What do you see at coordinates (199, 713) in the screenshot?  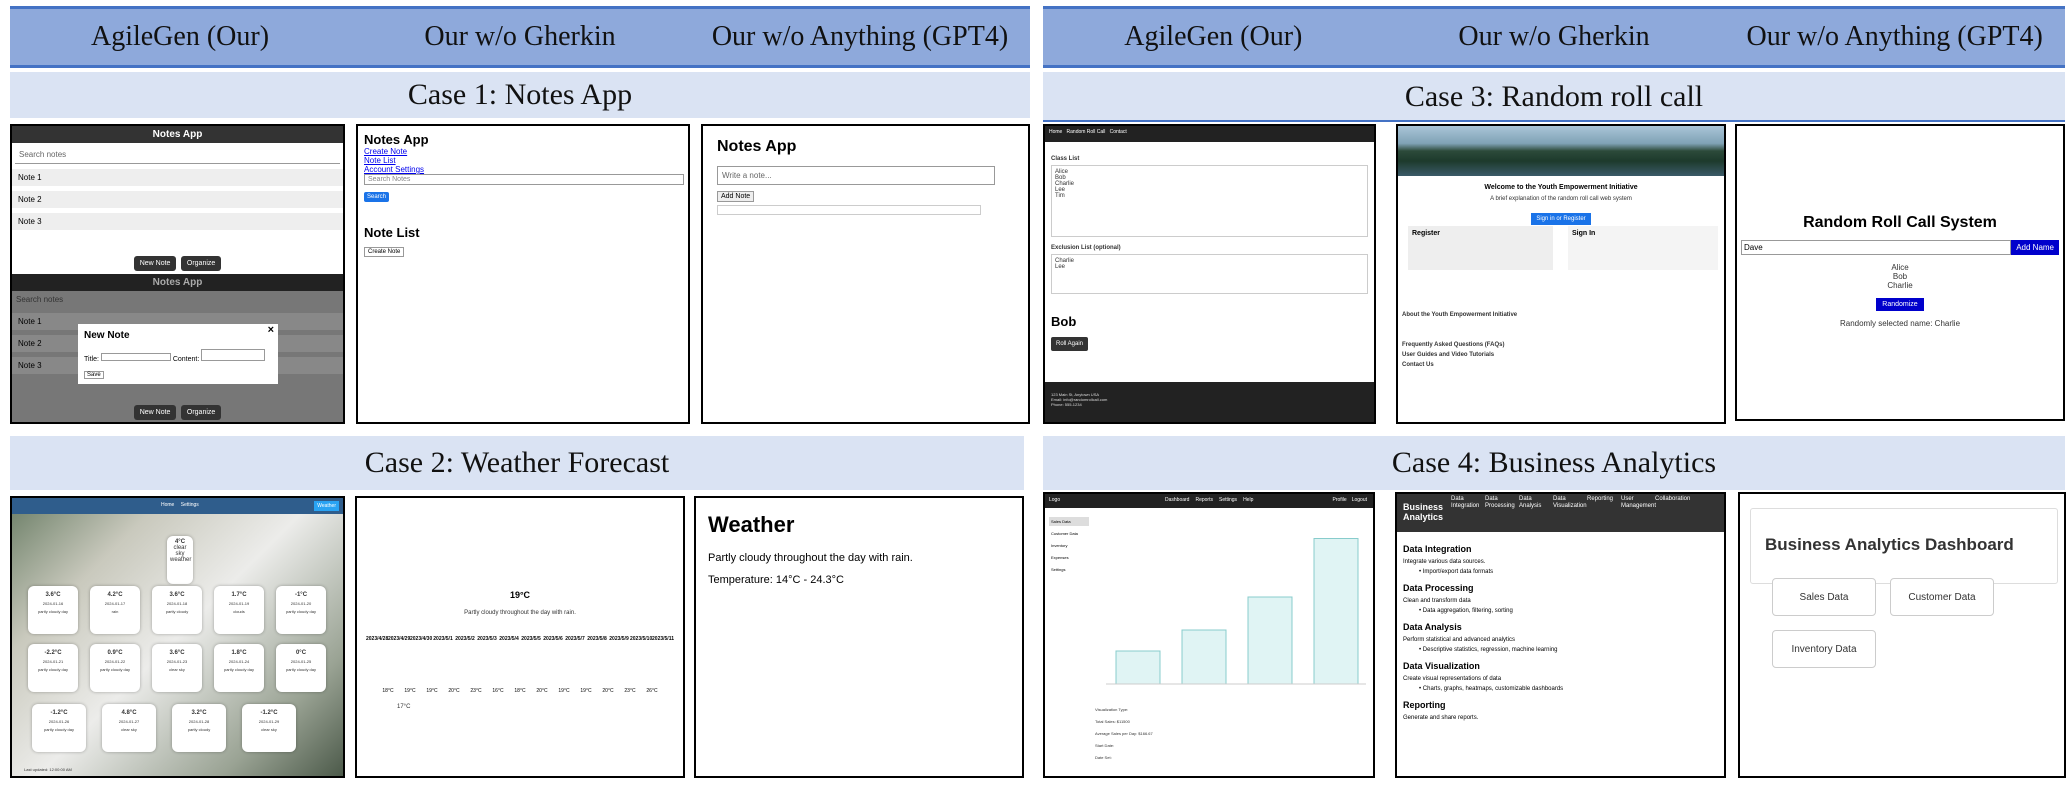 I see `card-temp: 3.2°C` at bounding box center [199, 713].